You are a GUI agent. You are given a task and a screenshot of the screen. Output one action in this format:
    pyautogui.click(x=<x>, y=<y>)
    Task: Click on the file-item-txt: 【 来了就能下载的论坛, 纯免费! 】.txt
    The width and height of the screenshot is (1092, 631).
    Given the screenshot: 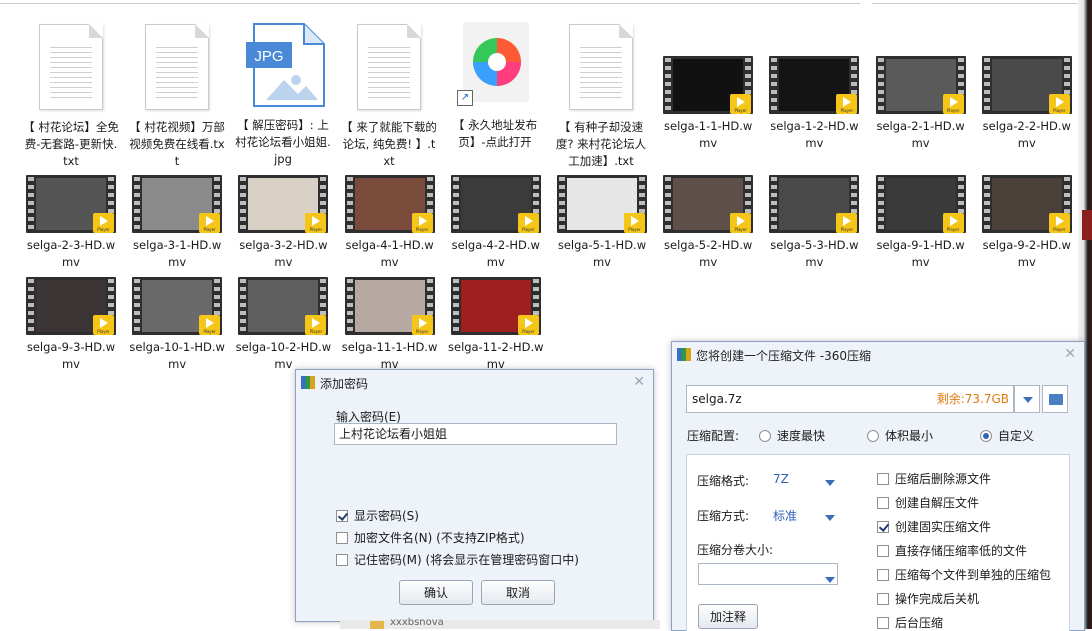 What is the action you would take?
    pyautogui.click(x=389, y=97)
    